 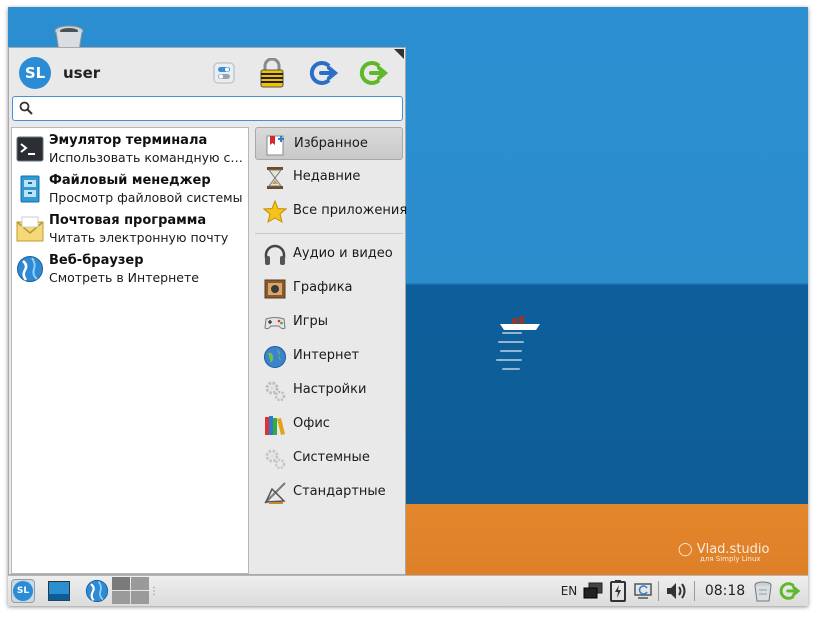 I want to click on favorite-title: Файловый менеджер, so click(x=130, y=180).